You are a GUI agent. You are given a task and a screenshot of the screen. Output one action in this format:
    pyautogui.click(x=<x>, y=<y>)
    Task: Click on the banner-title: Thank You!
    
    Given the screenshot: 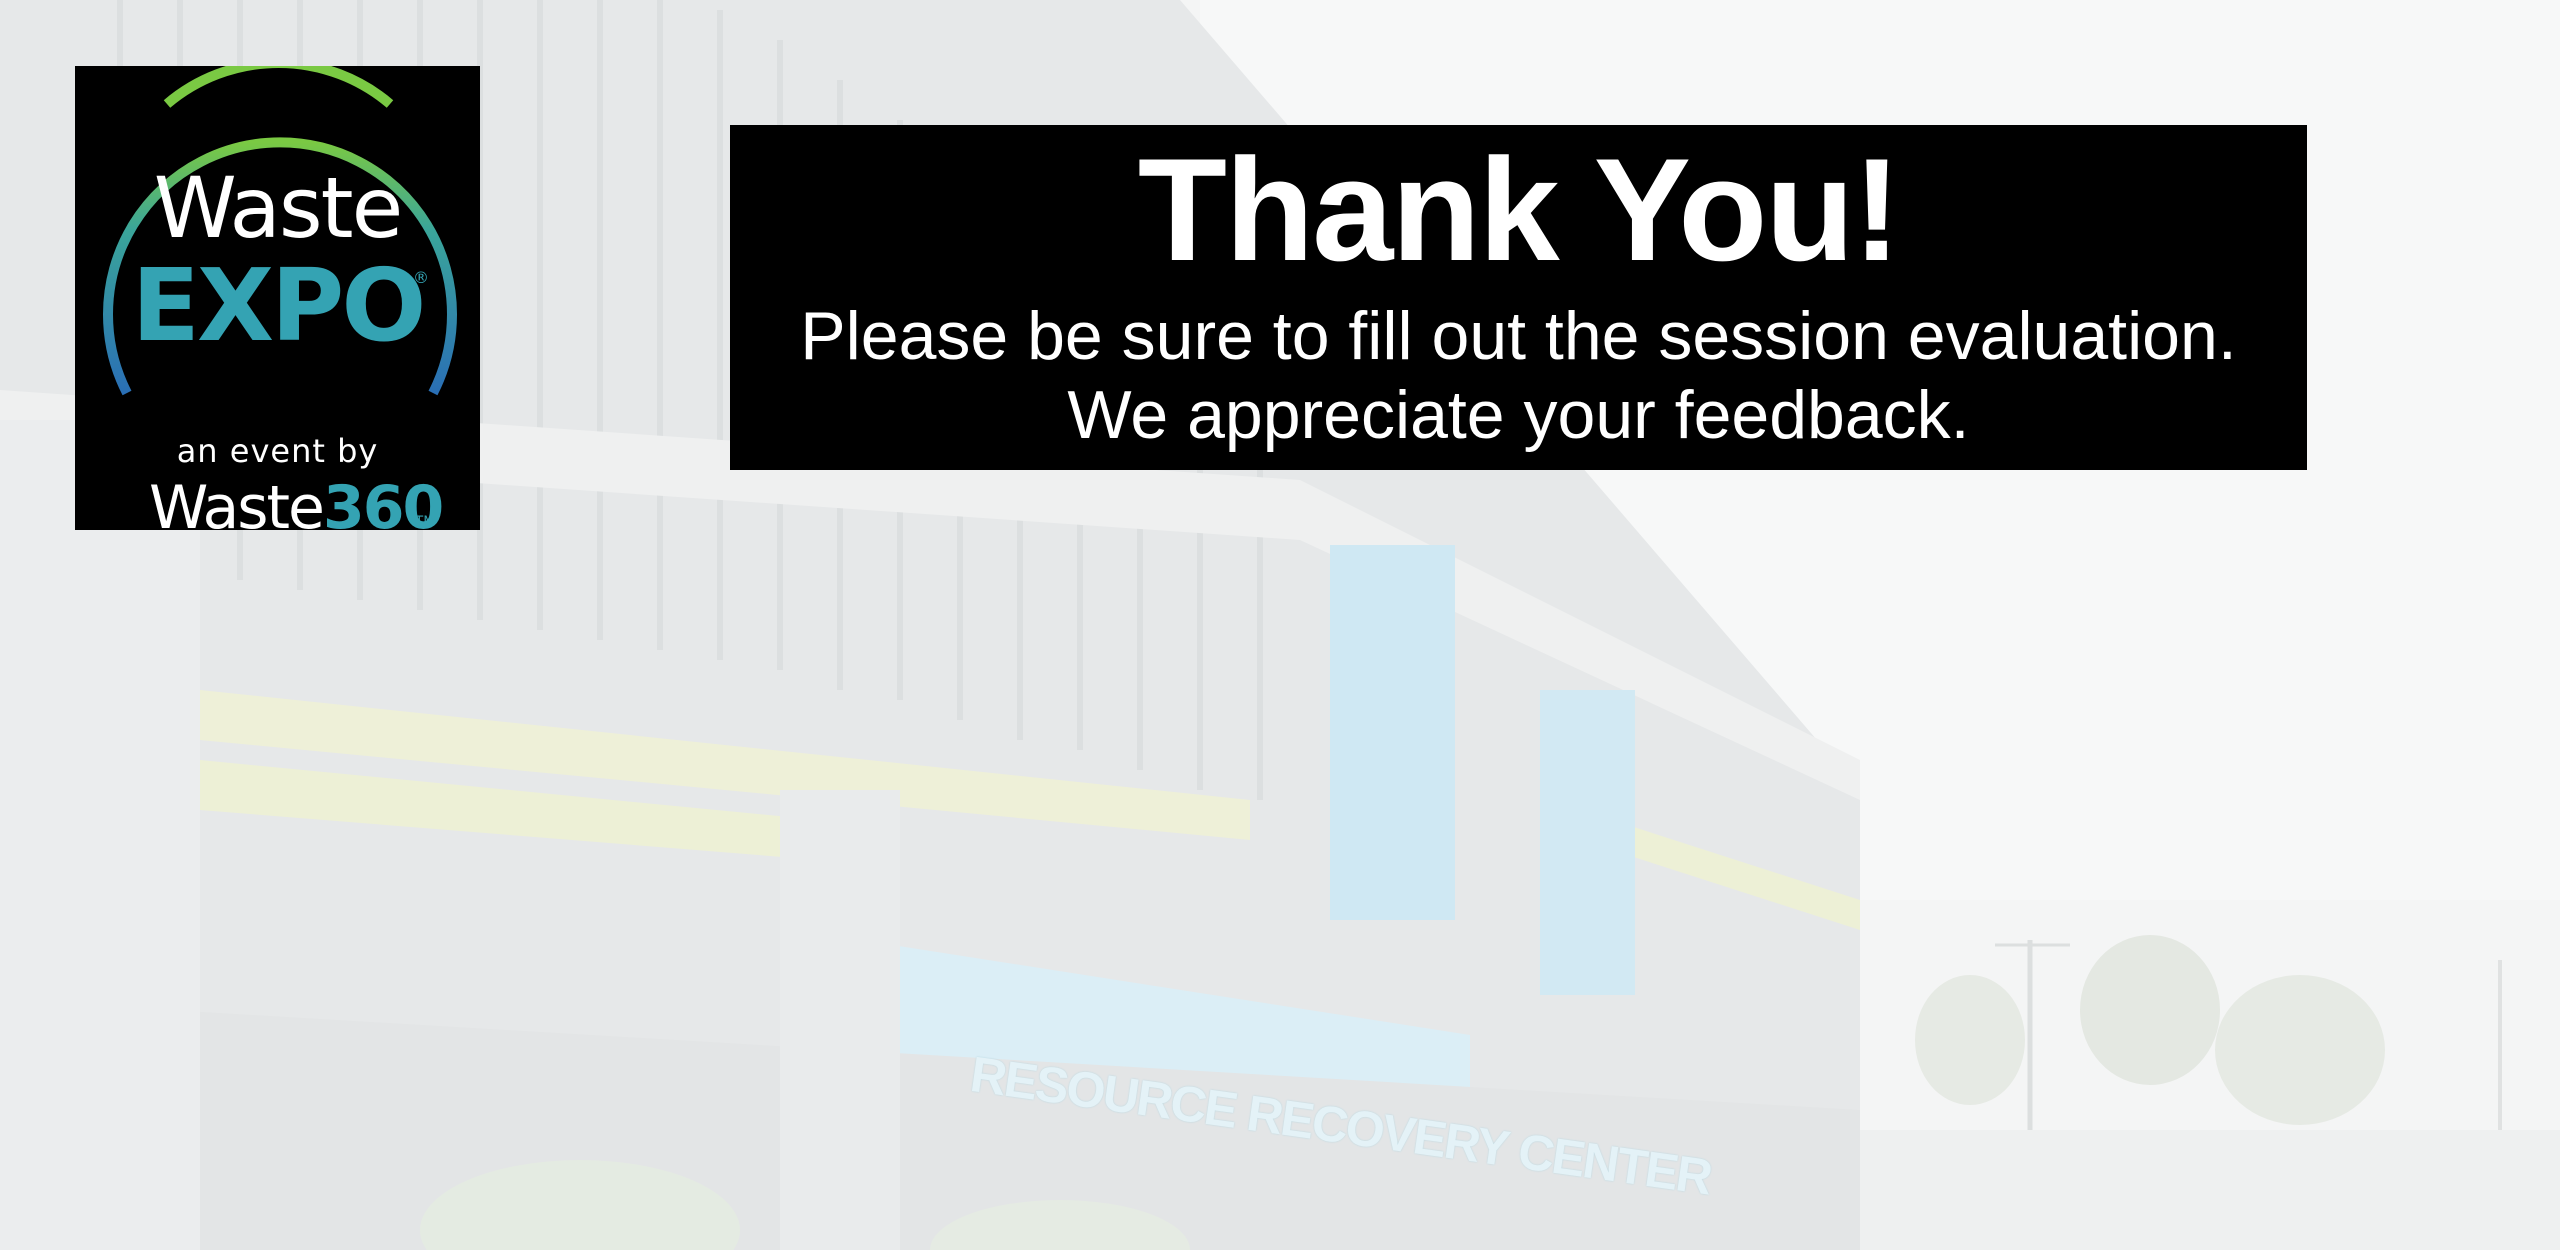 What is the action you would take?
    pyautogui.click(x=1519, y=209)
    